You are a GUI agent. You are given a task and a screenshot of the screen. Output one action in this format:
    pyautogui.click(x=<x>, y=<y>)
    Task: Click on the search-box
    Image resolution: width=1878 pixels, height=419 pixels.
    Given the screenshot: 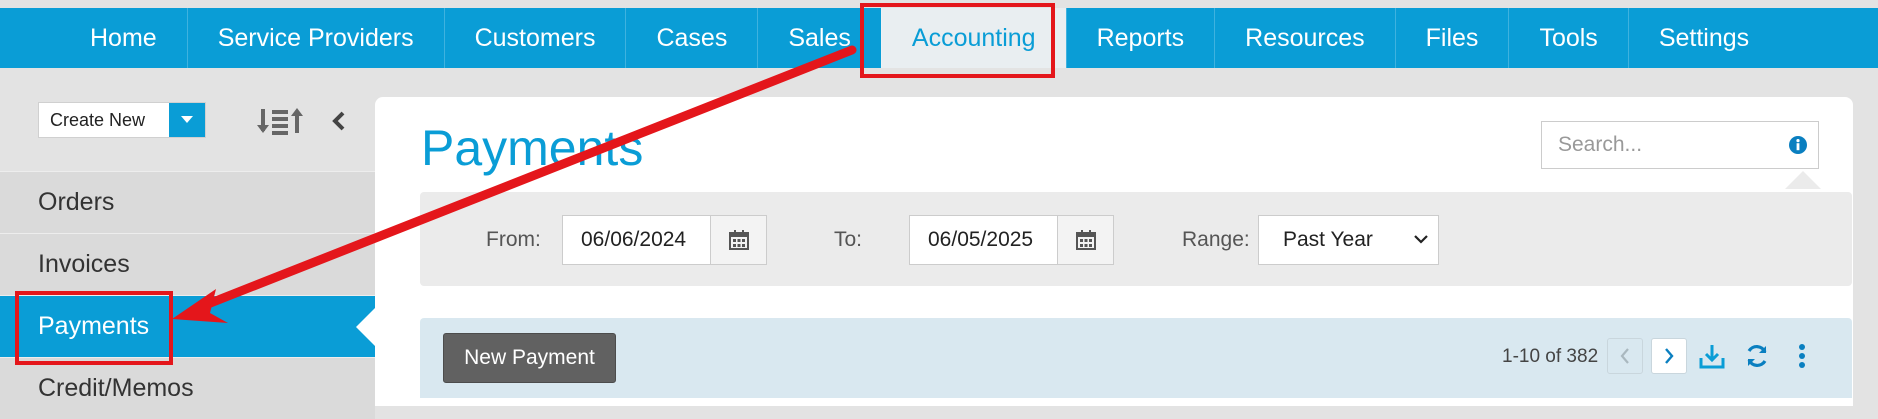 What is the action you would take?
    pyautogui.click(x=1680, y=145)
    